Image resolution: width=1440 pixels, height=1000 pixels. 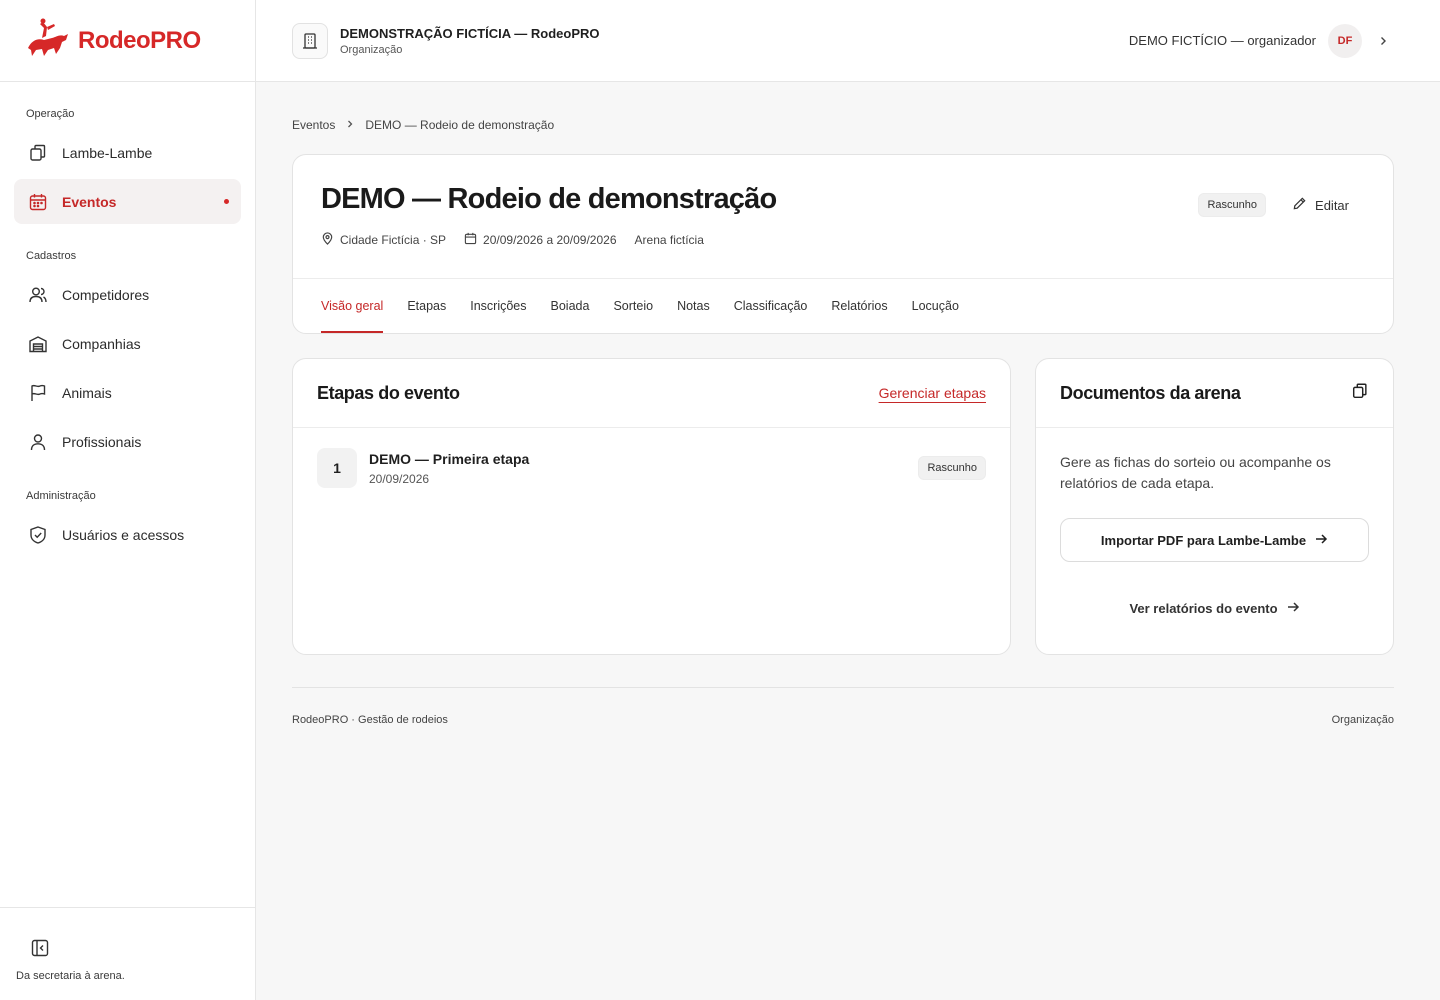 What do you see at coordinates (70, 976) in the screenshot?
I see `sidebar-tagline: Da secretaria à arena.` at bounding box center [70, 976].